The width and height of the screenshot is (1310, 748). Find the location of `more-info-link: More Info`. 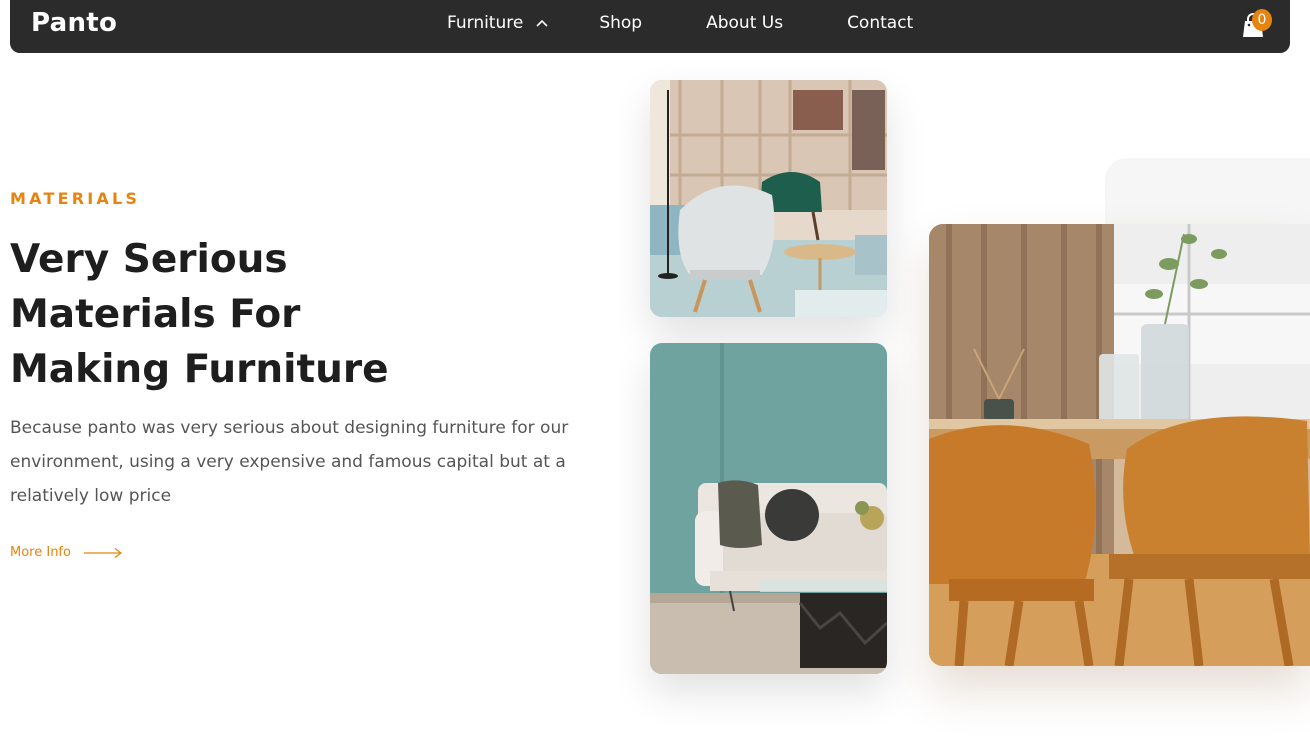

more-info-link: More Info is located at coordinates (66, 552).